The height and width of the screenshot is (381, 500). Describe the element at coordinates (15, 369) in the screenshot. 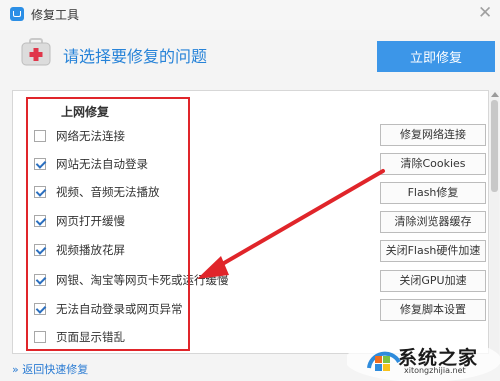

I see `double-chevron-icon: »` at that location.